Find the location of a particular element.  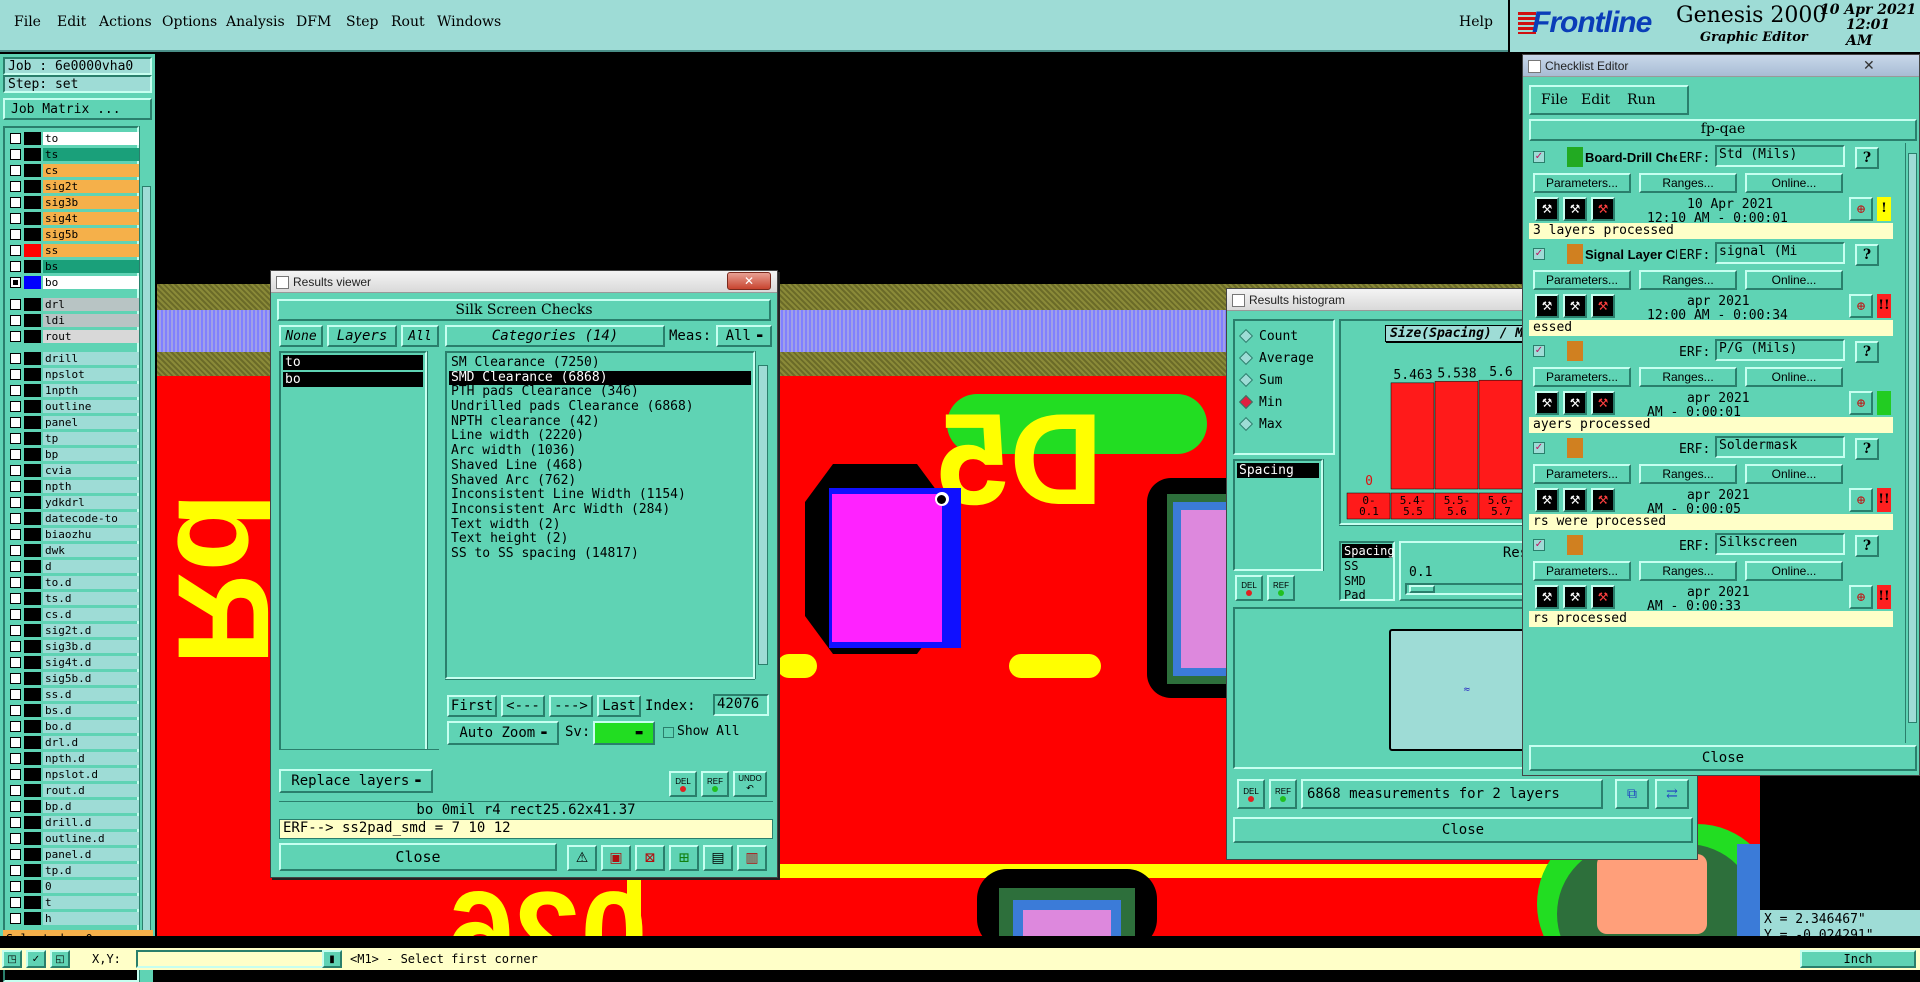

layer-name: tp is located at coordinates (92, 438).